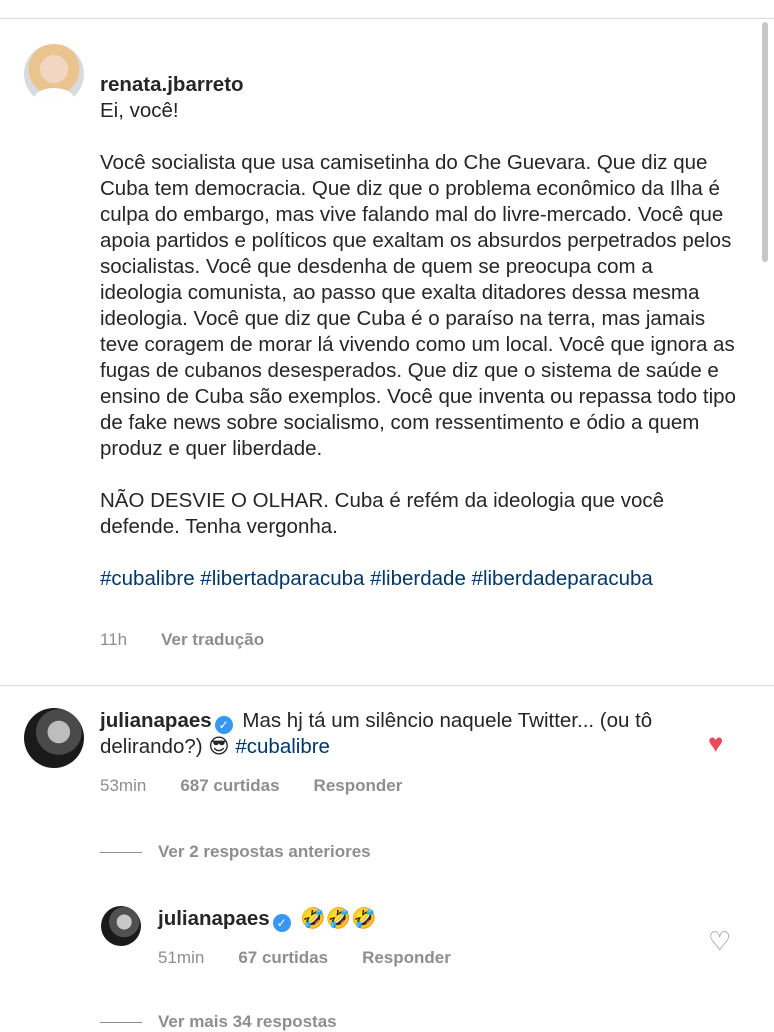  Describe the element at coordinates (247, 1022) in the screenshot. I see `view-more-label: Ver mais 34 respostas` at that location.